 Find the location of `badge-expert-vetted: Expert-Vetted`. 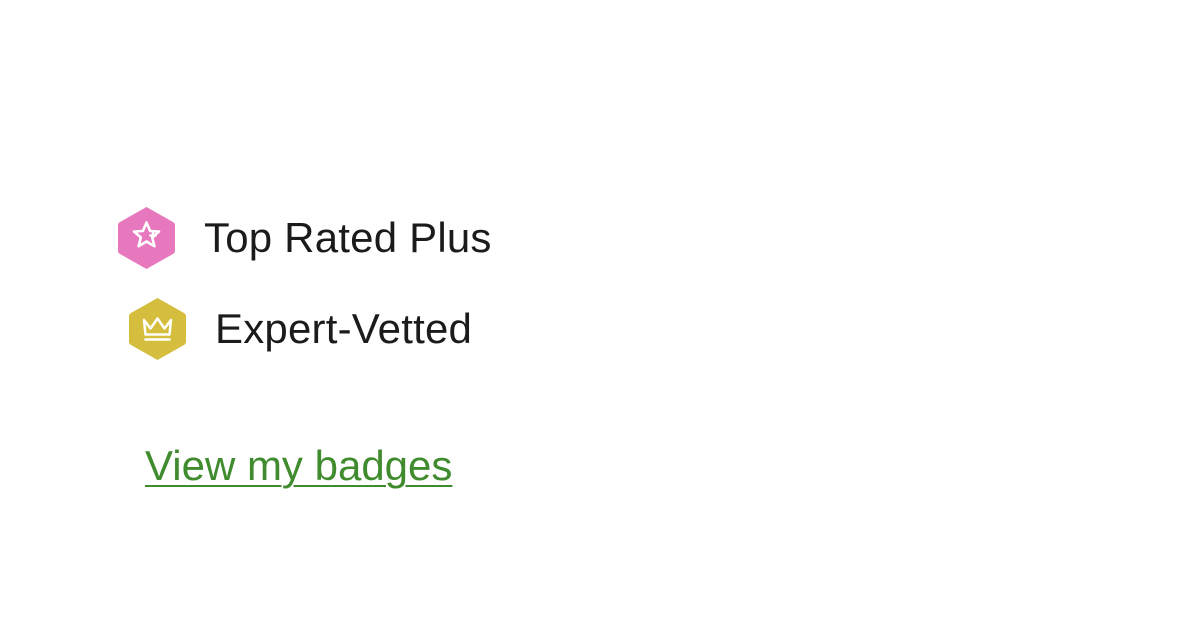

badge-expert-vetted: Expert-Vetted is located at coordinates (299, 329).